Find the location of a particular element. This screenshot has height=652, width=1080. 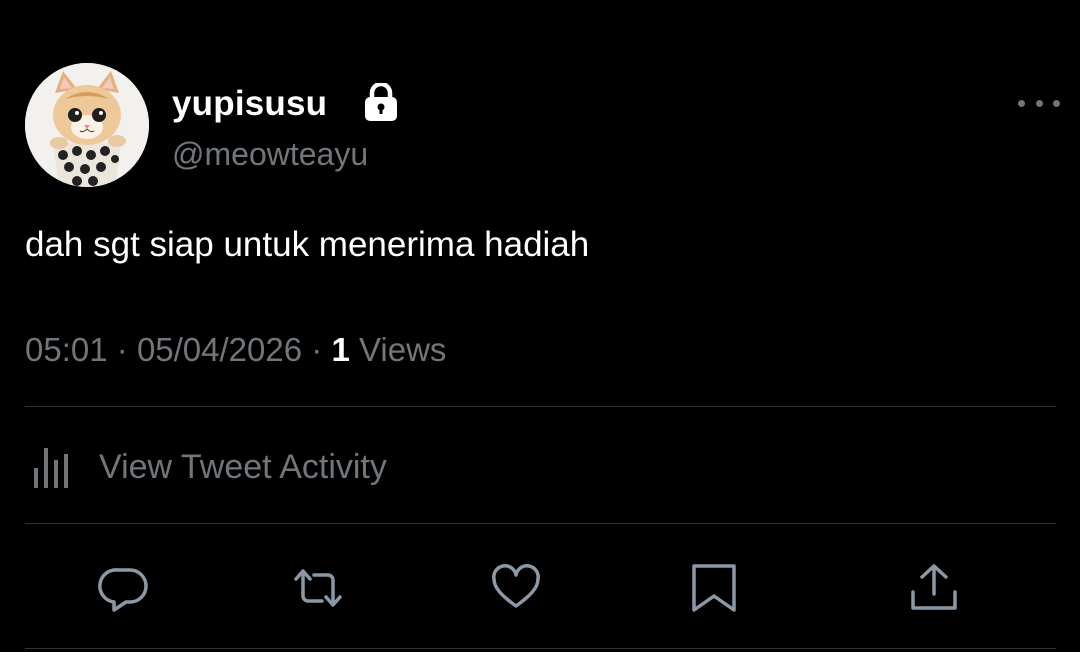

retweet-button is located at coordinates (318, 588).